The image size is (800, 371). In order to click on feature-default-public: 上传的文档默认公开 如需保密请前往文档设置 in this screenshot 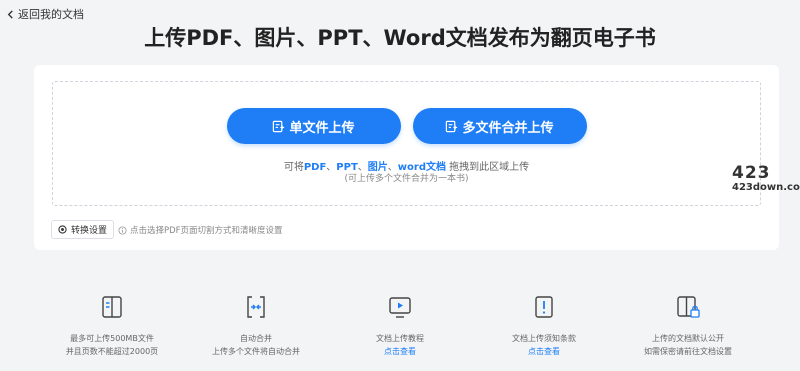, I will do `click(688, 326)`.